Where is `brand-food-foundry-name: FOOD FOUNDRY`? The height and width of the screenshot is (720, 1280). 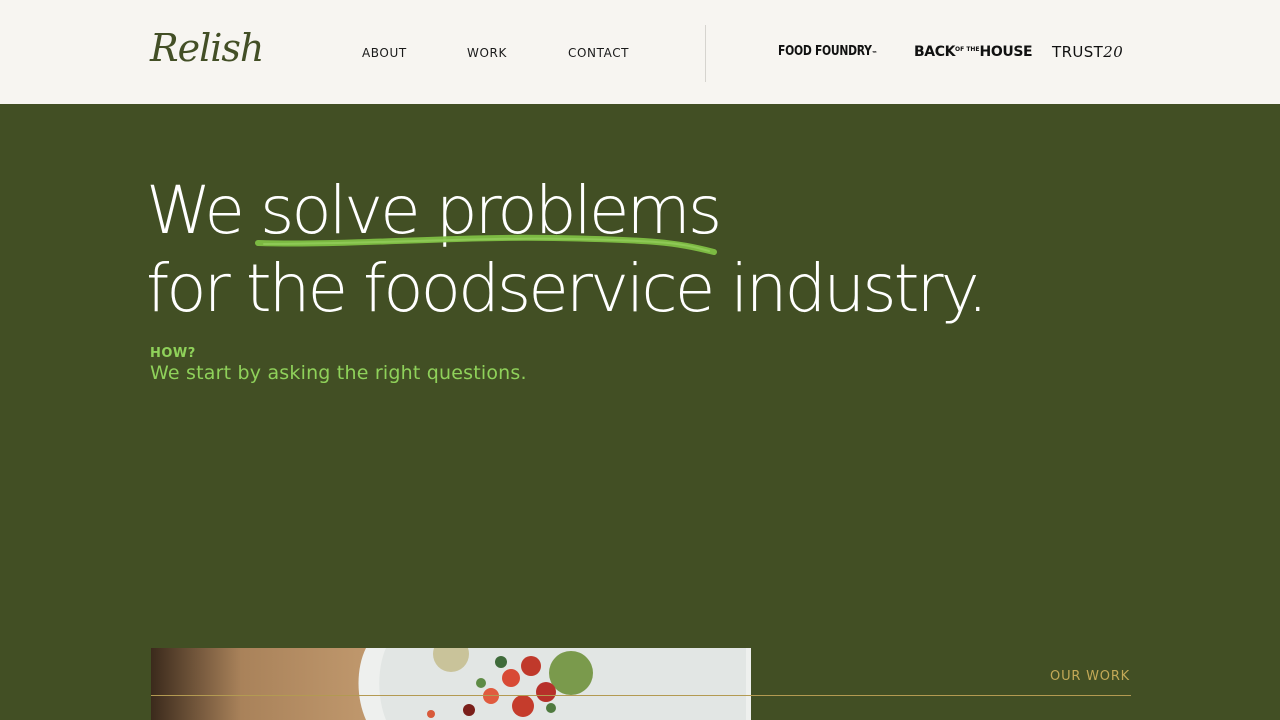 brand-food-foundry-name: FOOD FOUNDRY is located at coordinates (825, 51).